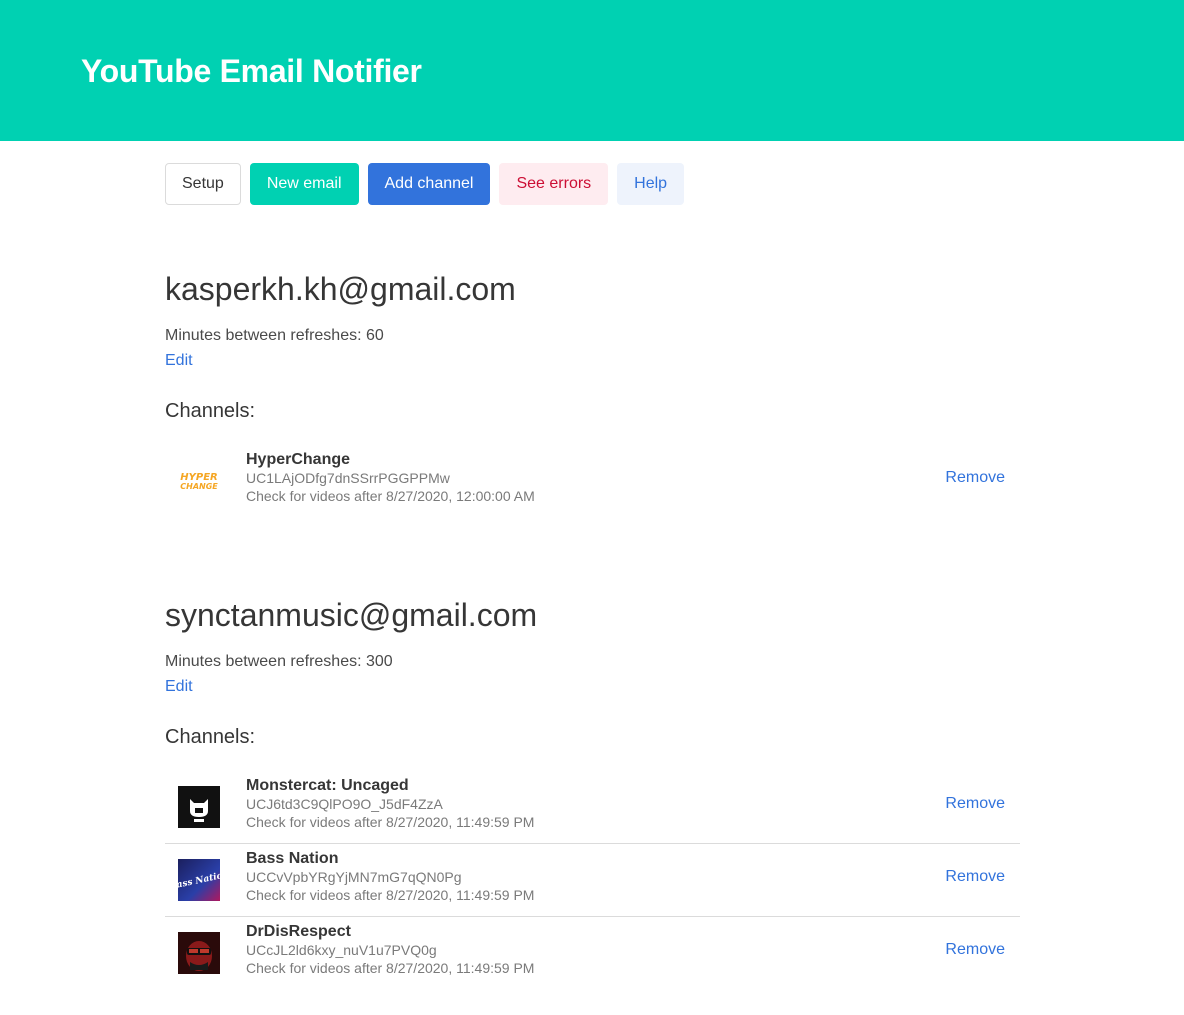 The width and height of the screenshot is (1184, 1015). Describe the element at coordinates (341, 950) in the screenshot. I see `channel-id: UCcJL2ld6kxy_nuV1u7PVQ0g` at that location.